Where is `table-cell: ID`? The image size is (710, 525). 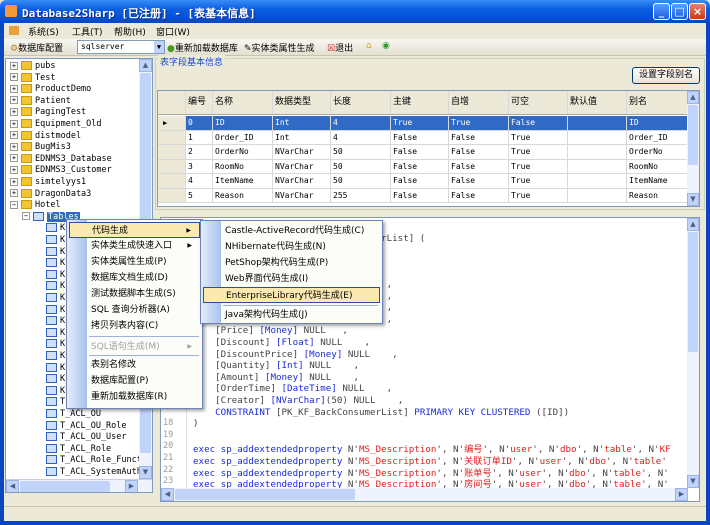
table-cell: ID is located at coordinates (658, 123).